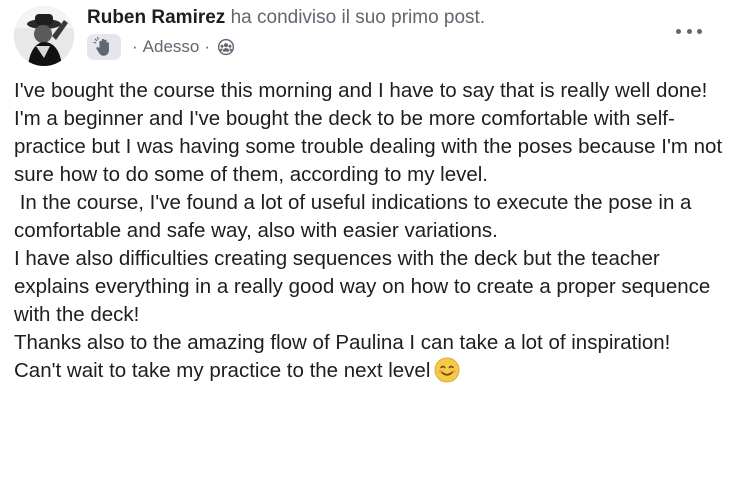  I want to click on more-options-icon, so click(689, 31).